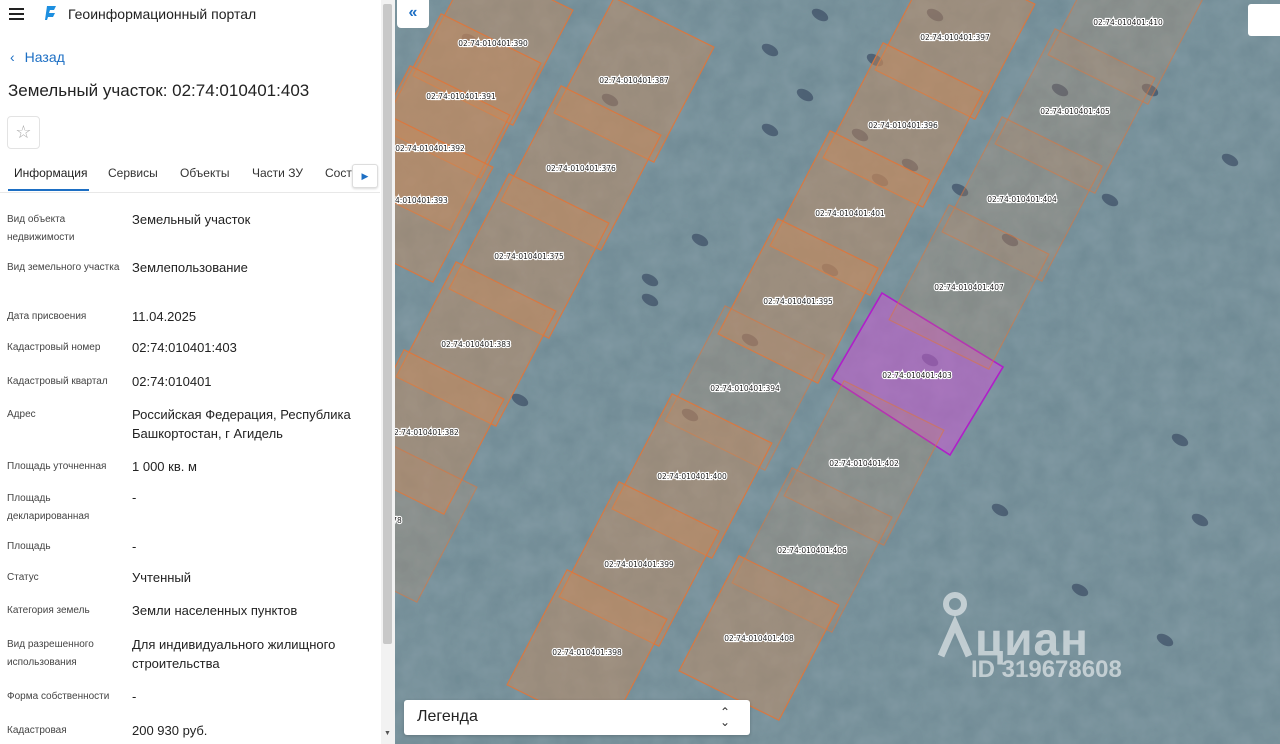  Describe the element at coordinates (21, 414) in the screenshot. I see `info-label: Адрес` at that location.